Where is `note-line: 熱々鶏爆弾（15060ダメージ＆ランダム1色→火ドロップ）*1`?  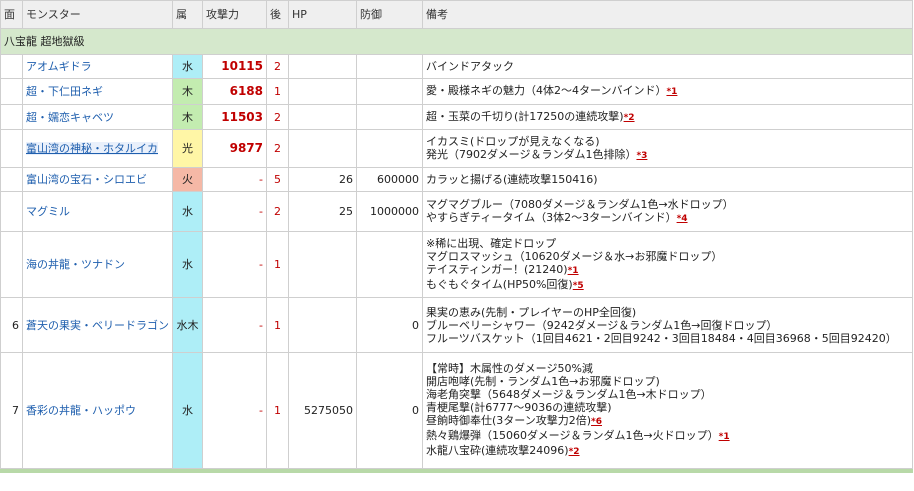
note-line: 熱々鶏爆弾（15060ダメージ＆ランダム1色→火ドロップ）*1 is located at coordinates (578, 435).